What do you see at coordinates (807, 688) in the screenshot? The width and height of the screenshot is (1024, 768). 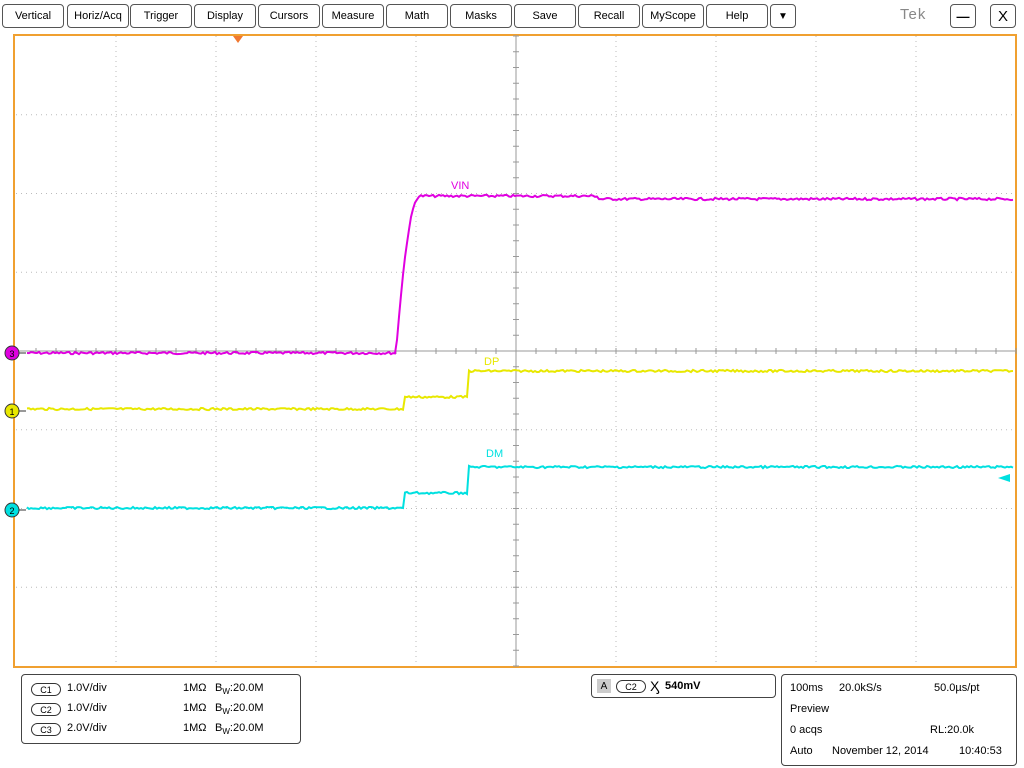 I see `timebase: 100ms` at bounding box center [807, 688].